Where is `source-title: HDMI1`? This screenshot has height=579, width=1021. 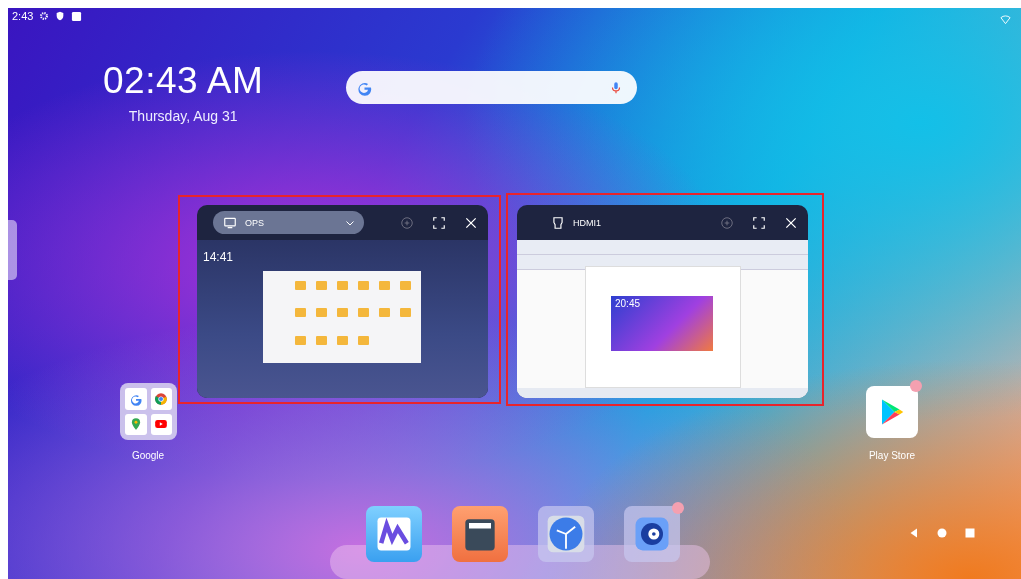
source-title: HDMI1 is located at coordinates (583, 222).